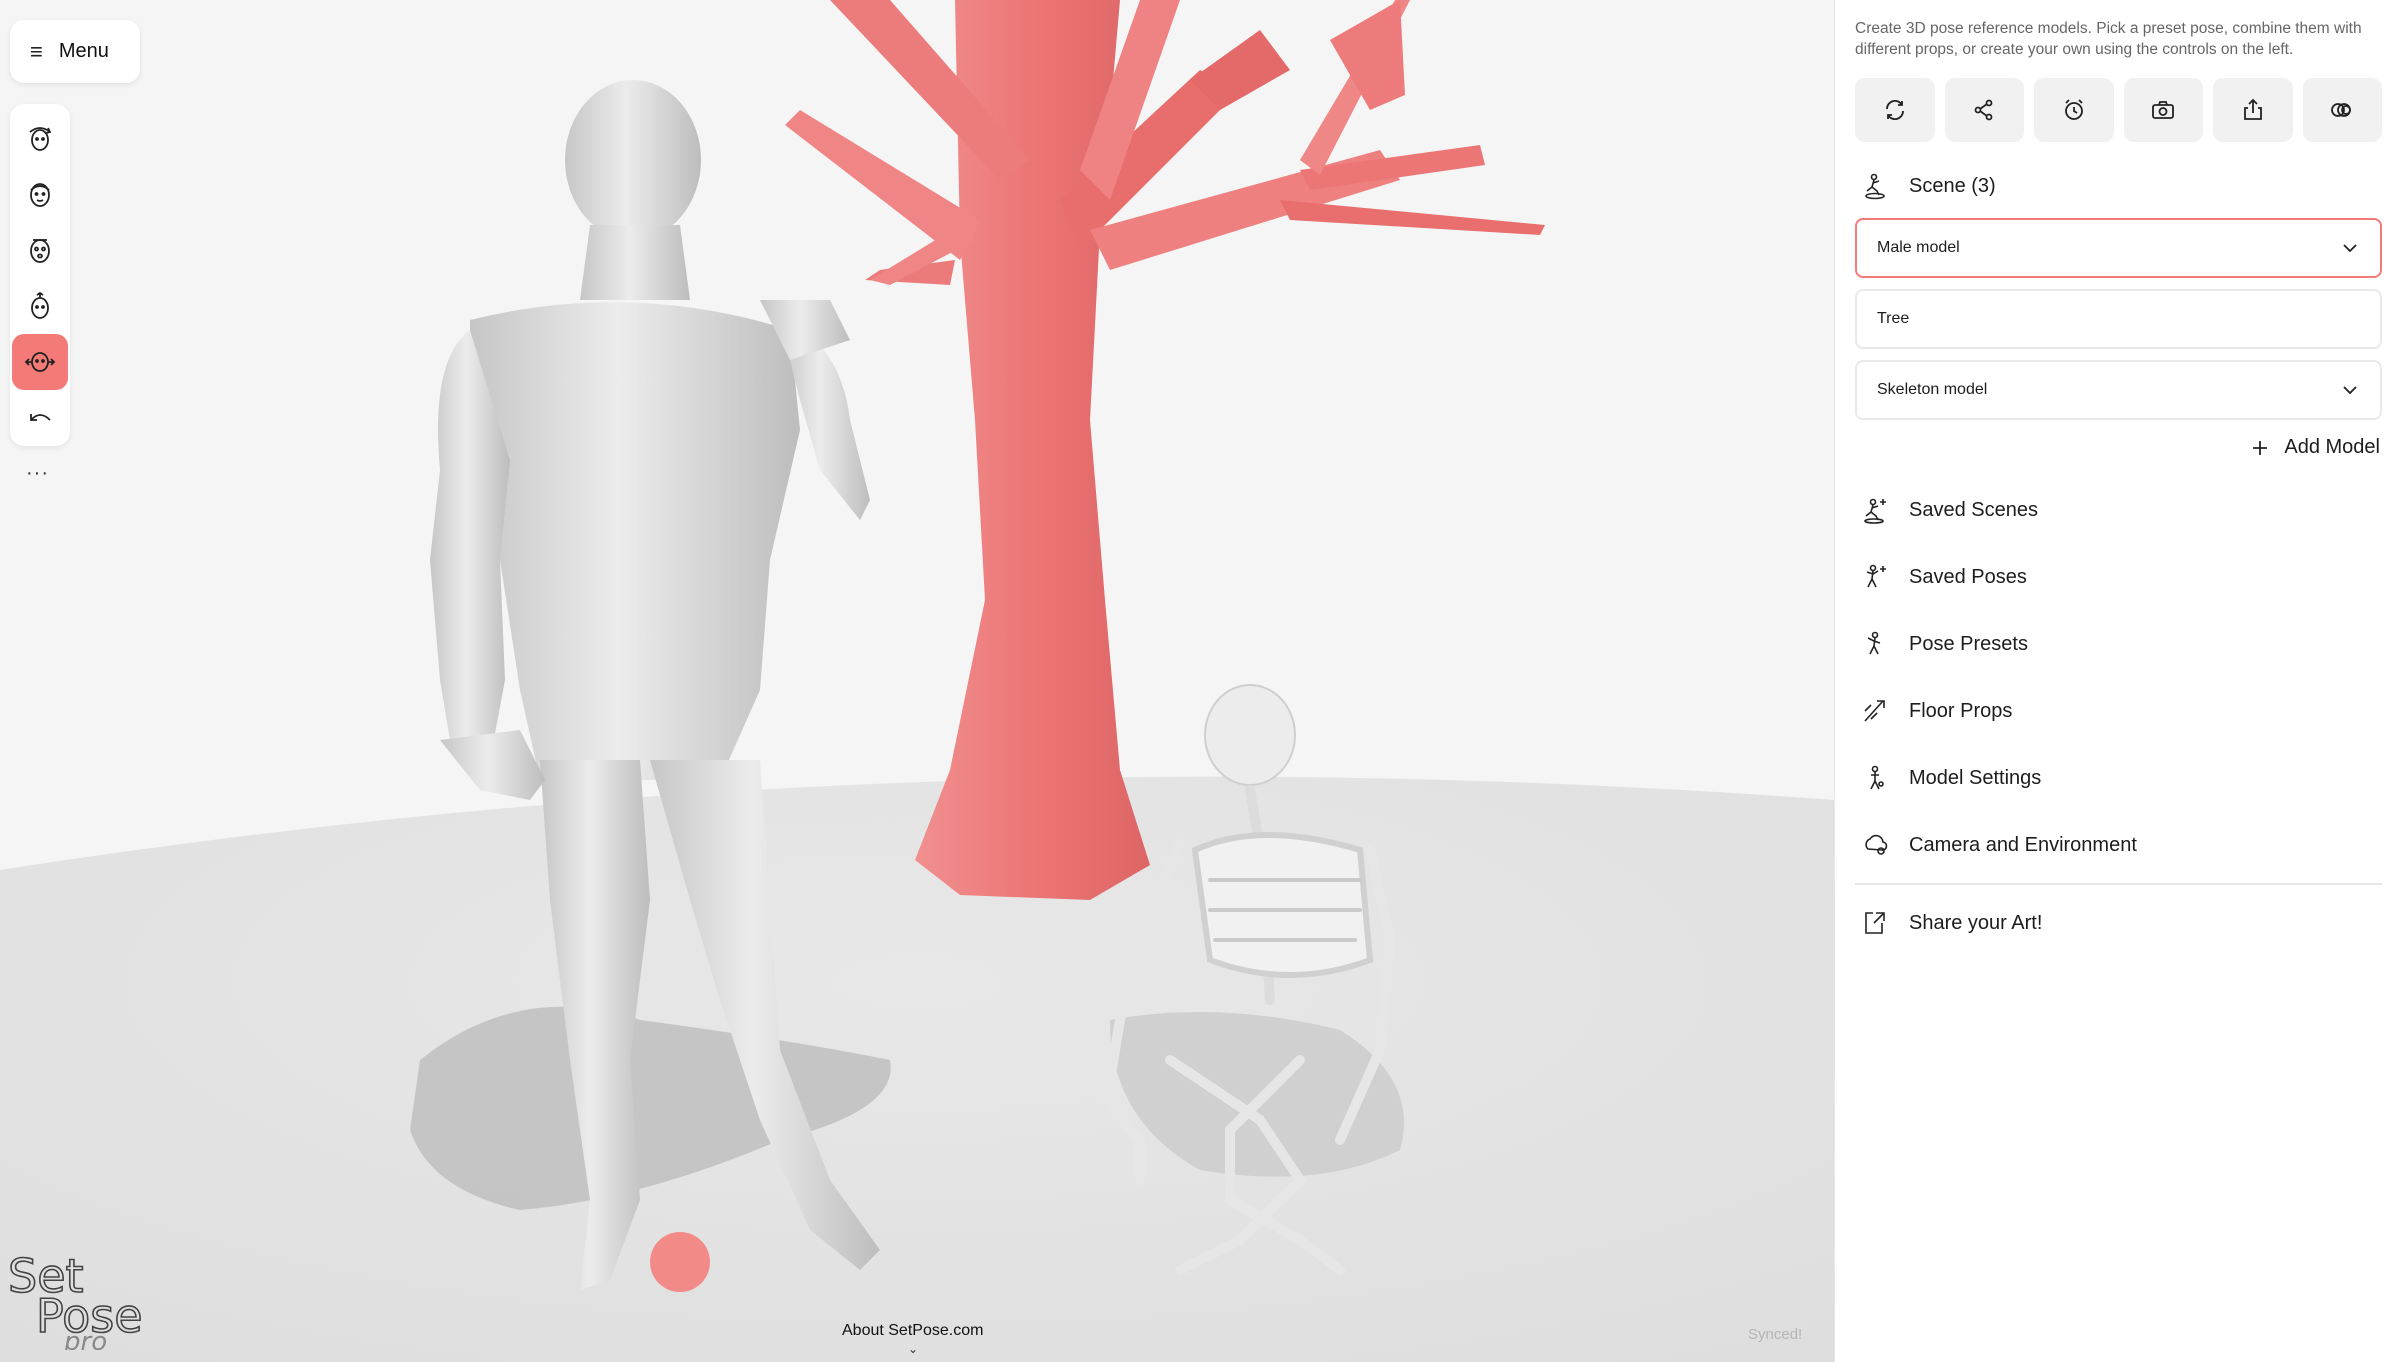 Image resolution: width=2400 pixels, height=1362 pixels. I want to click on move-joint-icon, so click(40, 362).